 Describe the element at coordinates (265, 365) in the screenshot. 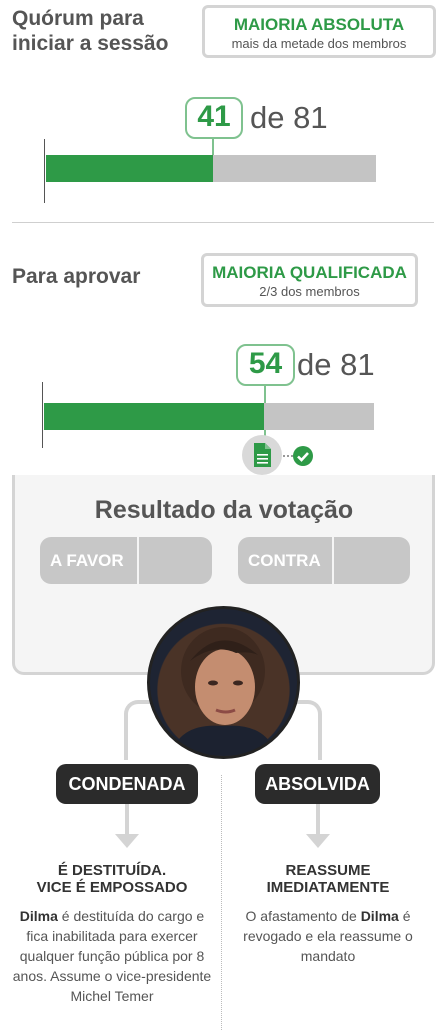

I see `approve-count: 54` at that location.